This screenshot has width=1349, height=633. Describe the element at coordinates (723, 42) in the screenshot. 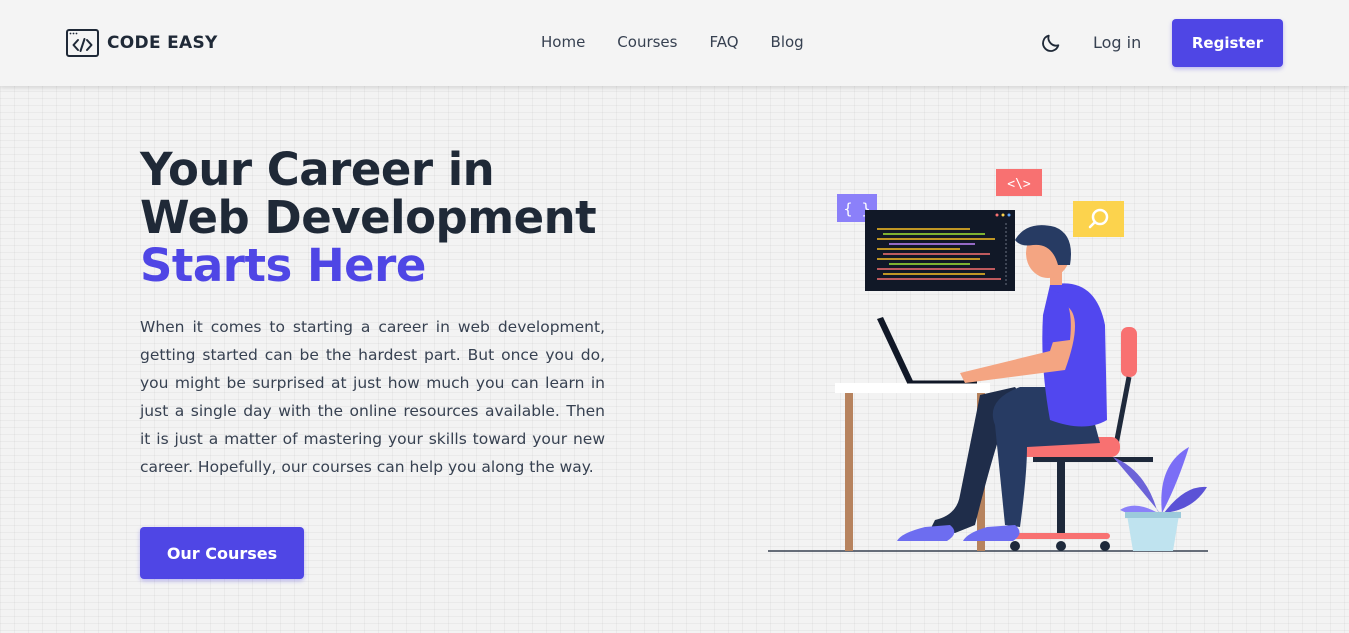

I see `nav-link-faq: FAQ` at that location.